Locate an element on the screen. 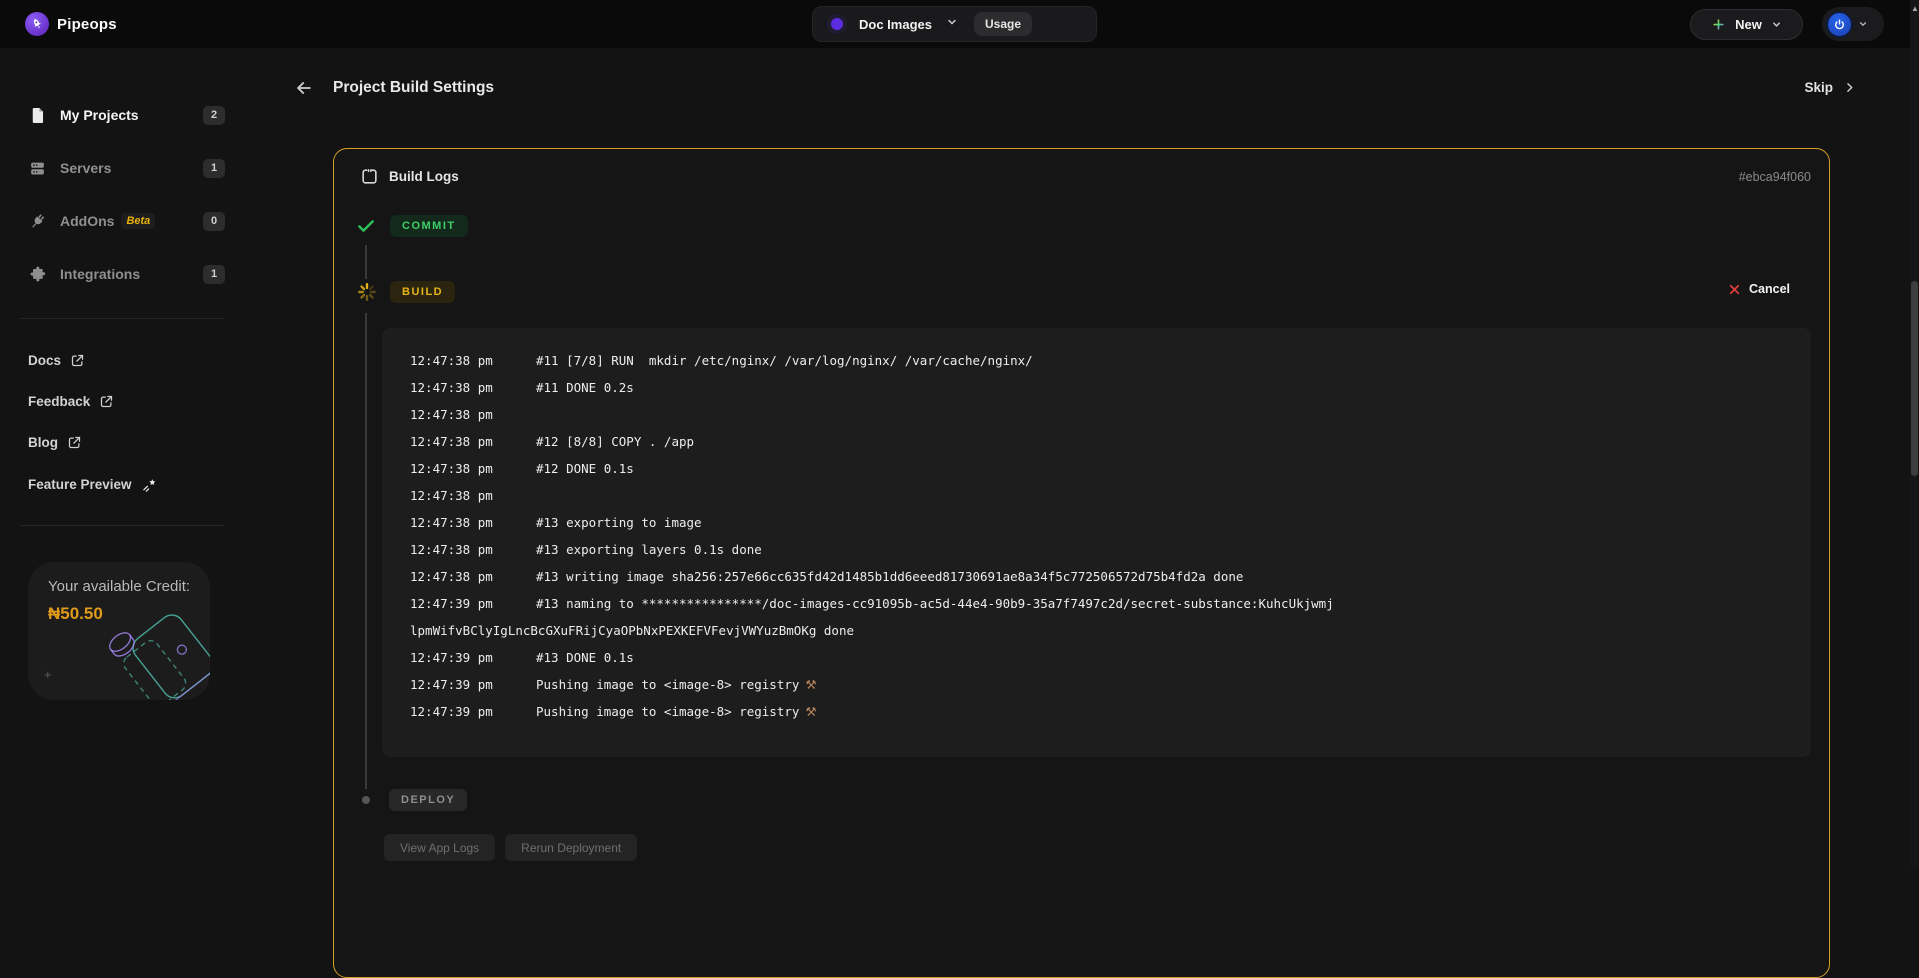  plug-icon is located at coordinates (39, 221).